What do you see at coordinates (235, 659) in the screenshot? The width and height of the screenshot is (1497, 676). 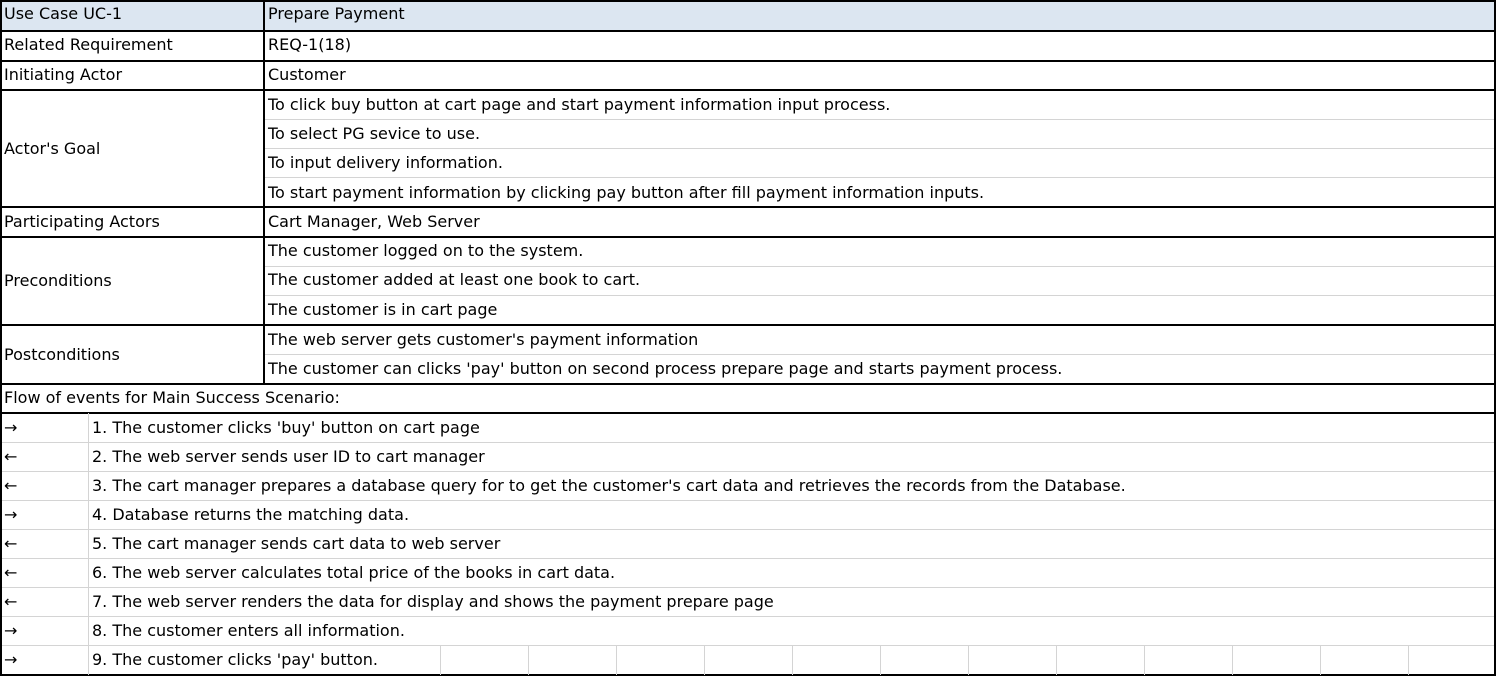 I see `flow-step-text: 9. The customer clicks 'pay' button.` at bounding box center [235, 659].